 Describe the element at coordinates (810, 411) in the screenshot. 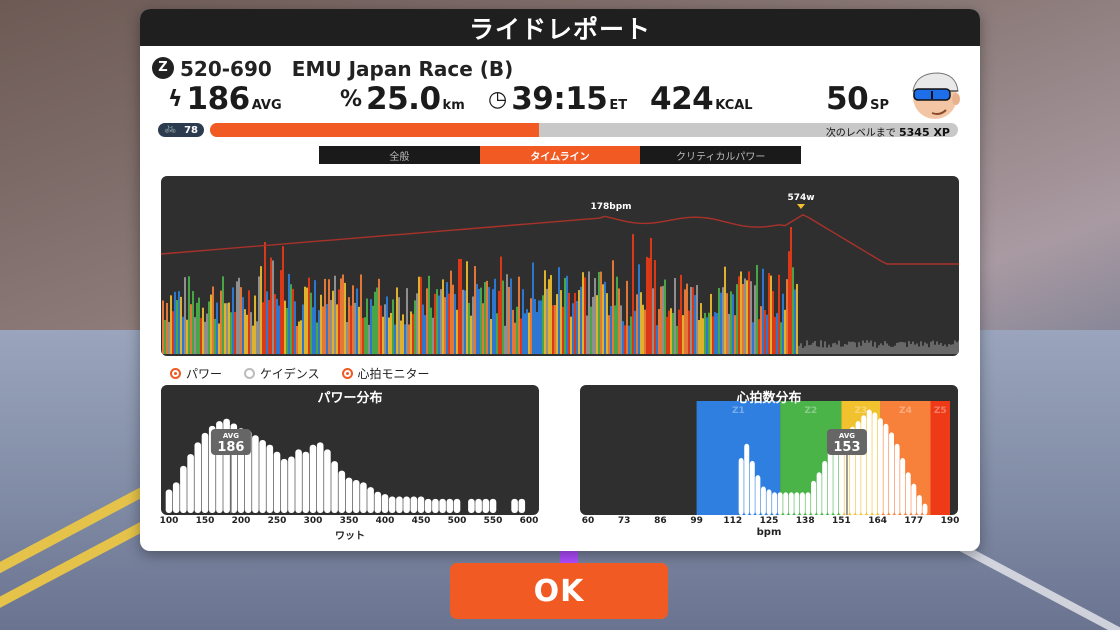

I see `hr-zone-label: Z2` at that location.